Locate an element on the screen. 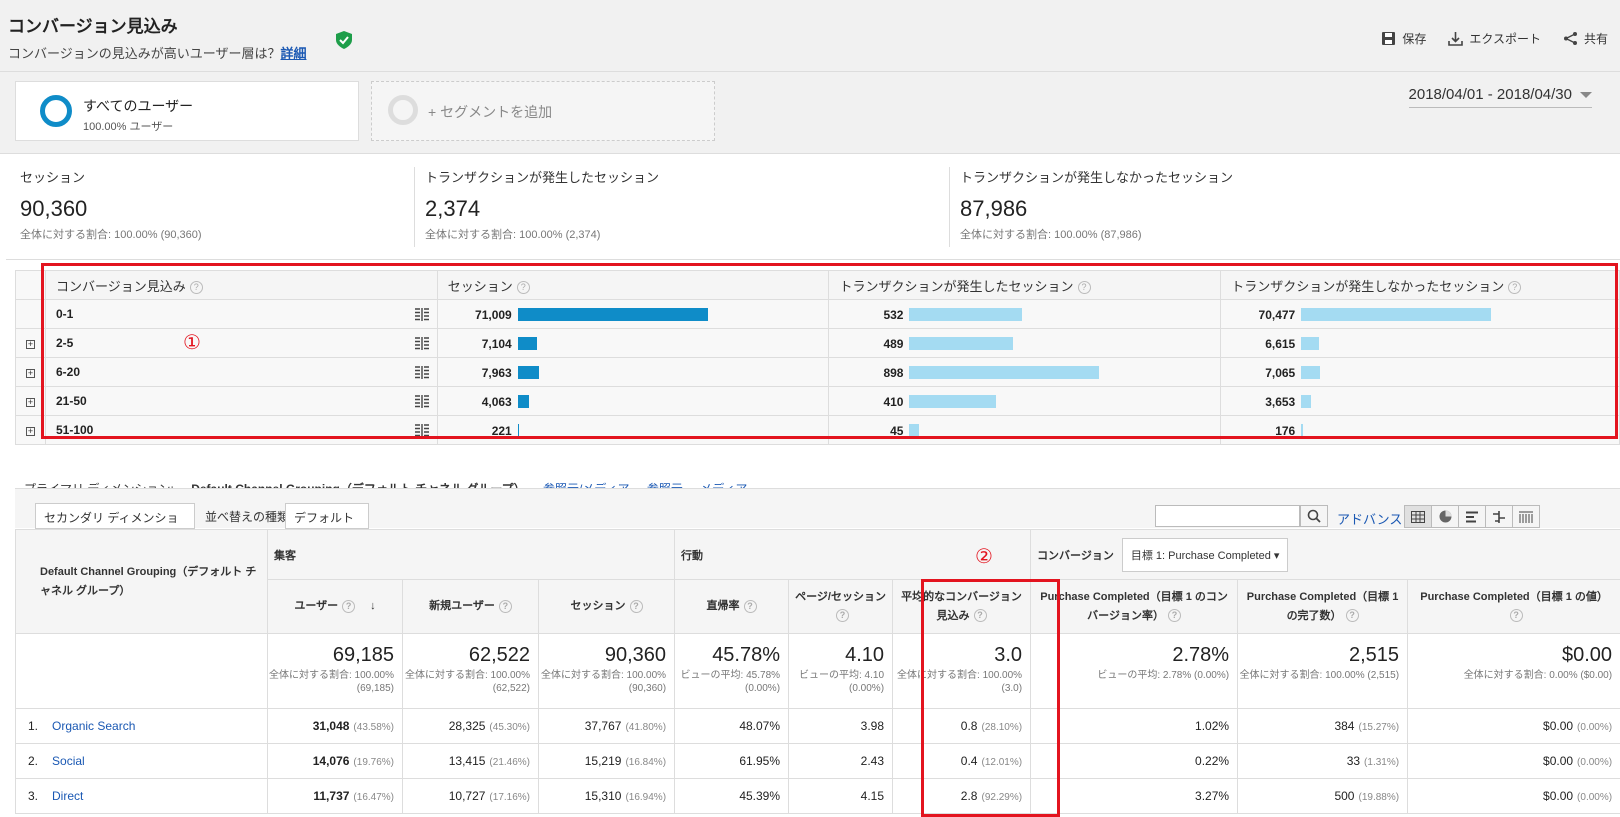 This screenshot has width=1620, height=817. cell-bounce: 48.07% is located at coordinates (732, 726).